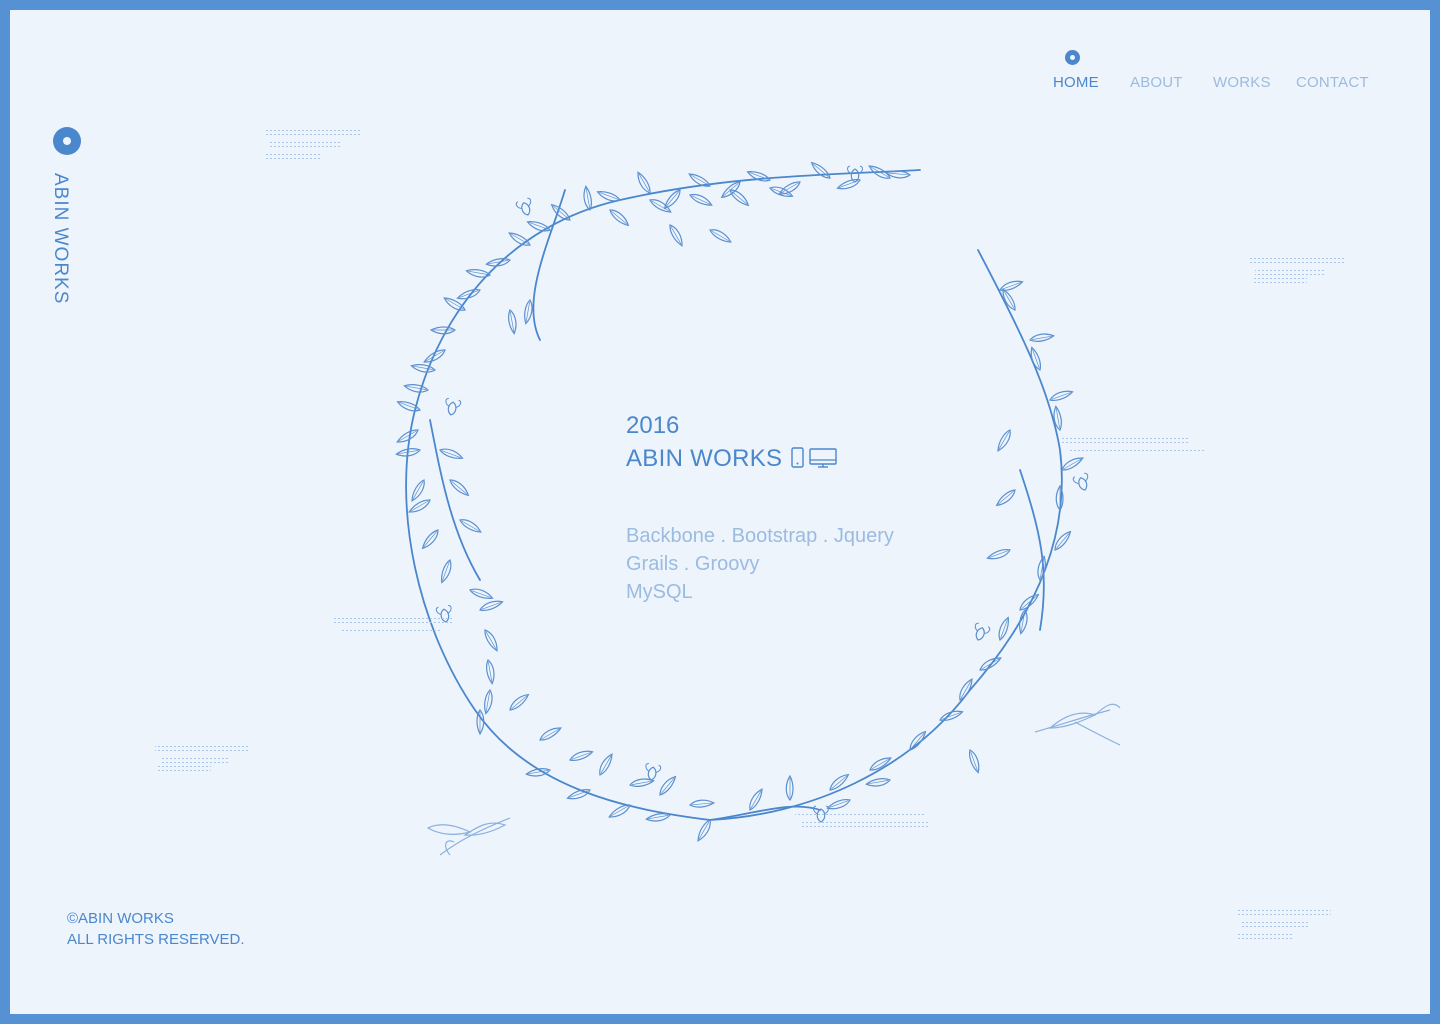  I want to click on nav-contact: CONTACT, so click(1332, 84).